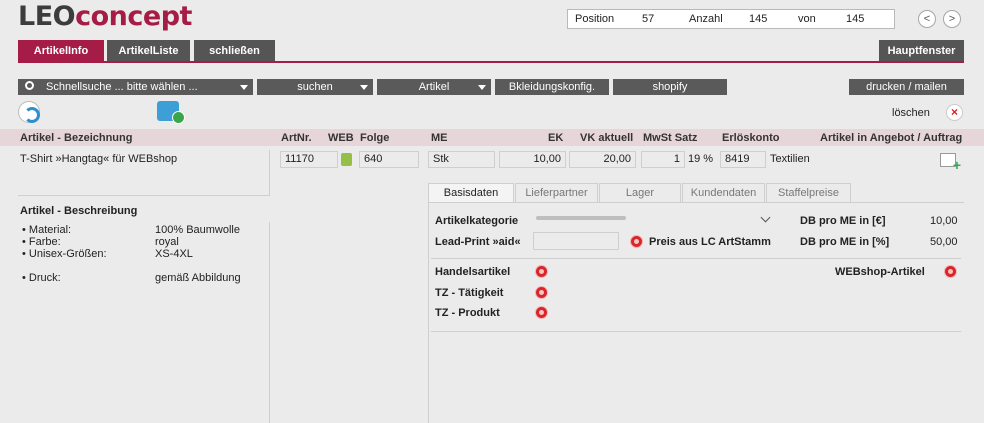 This screenshot has width=984, height=423. I want to click on of-value: 145, so click(855, 19).